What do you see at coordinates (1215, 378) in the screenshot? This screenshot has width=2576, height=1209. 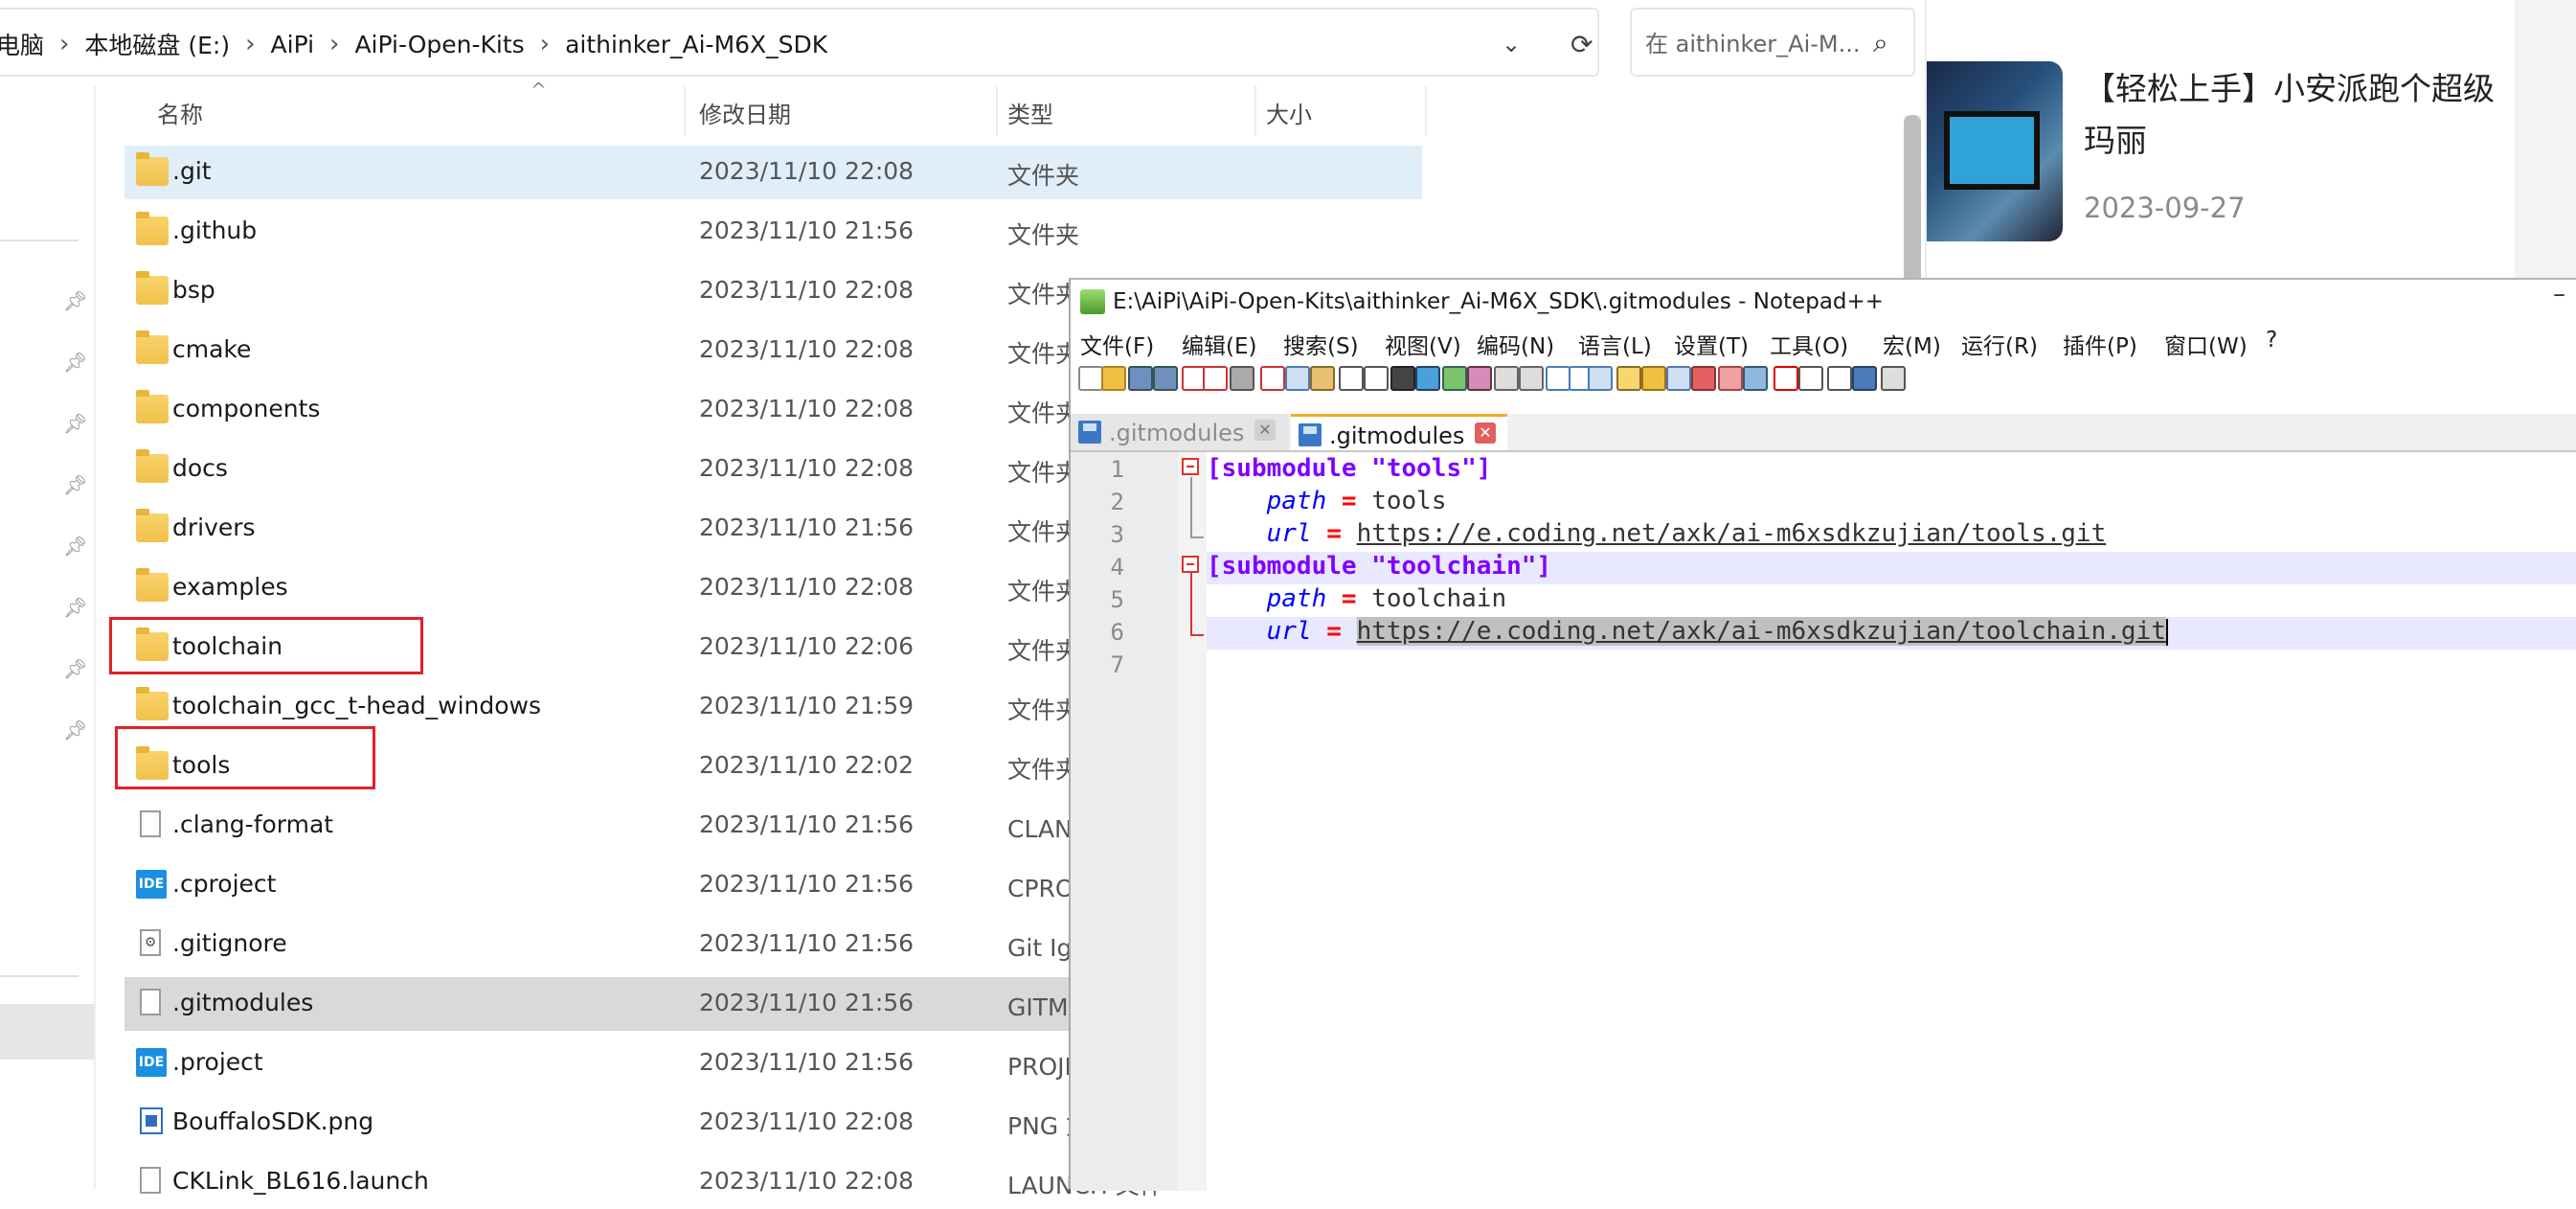 I see `close-all-icon` at bounding box center [1215, 378].